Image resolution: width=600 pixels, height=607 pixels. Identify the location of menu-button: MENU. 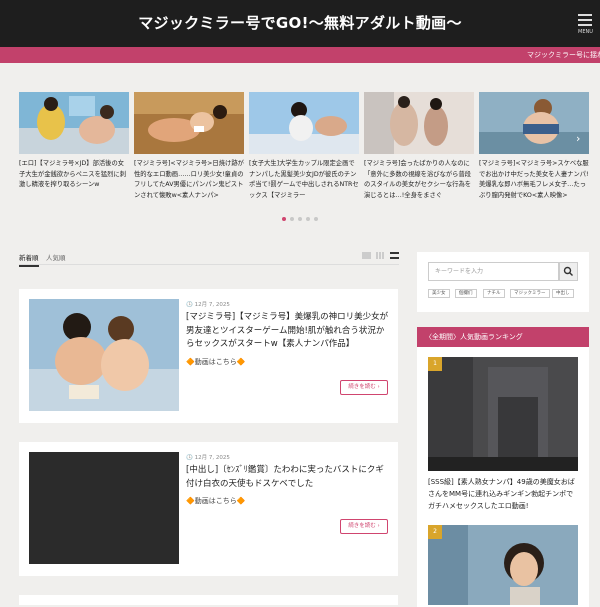
(585, 24).